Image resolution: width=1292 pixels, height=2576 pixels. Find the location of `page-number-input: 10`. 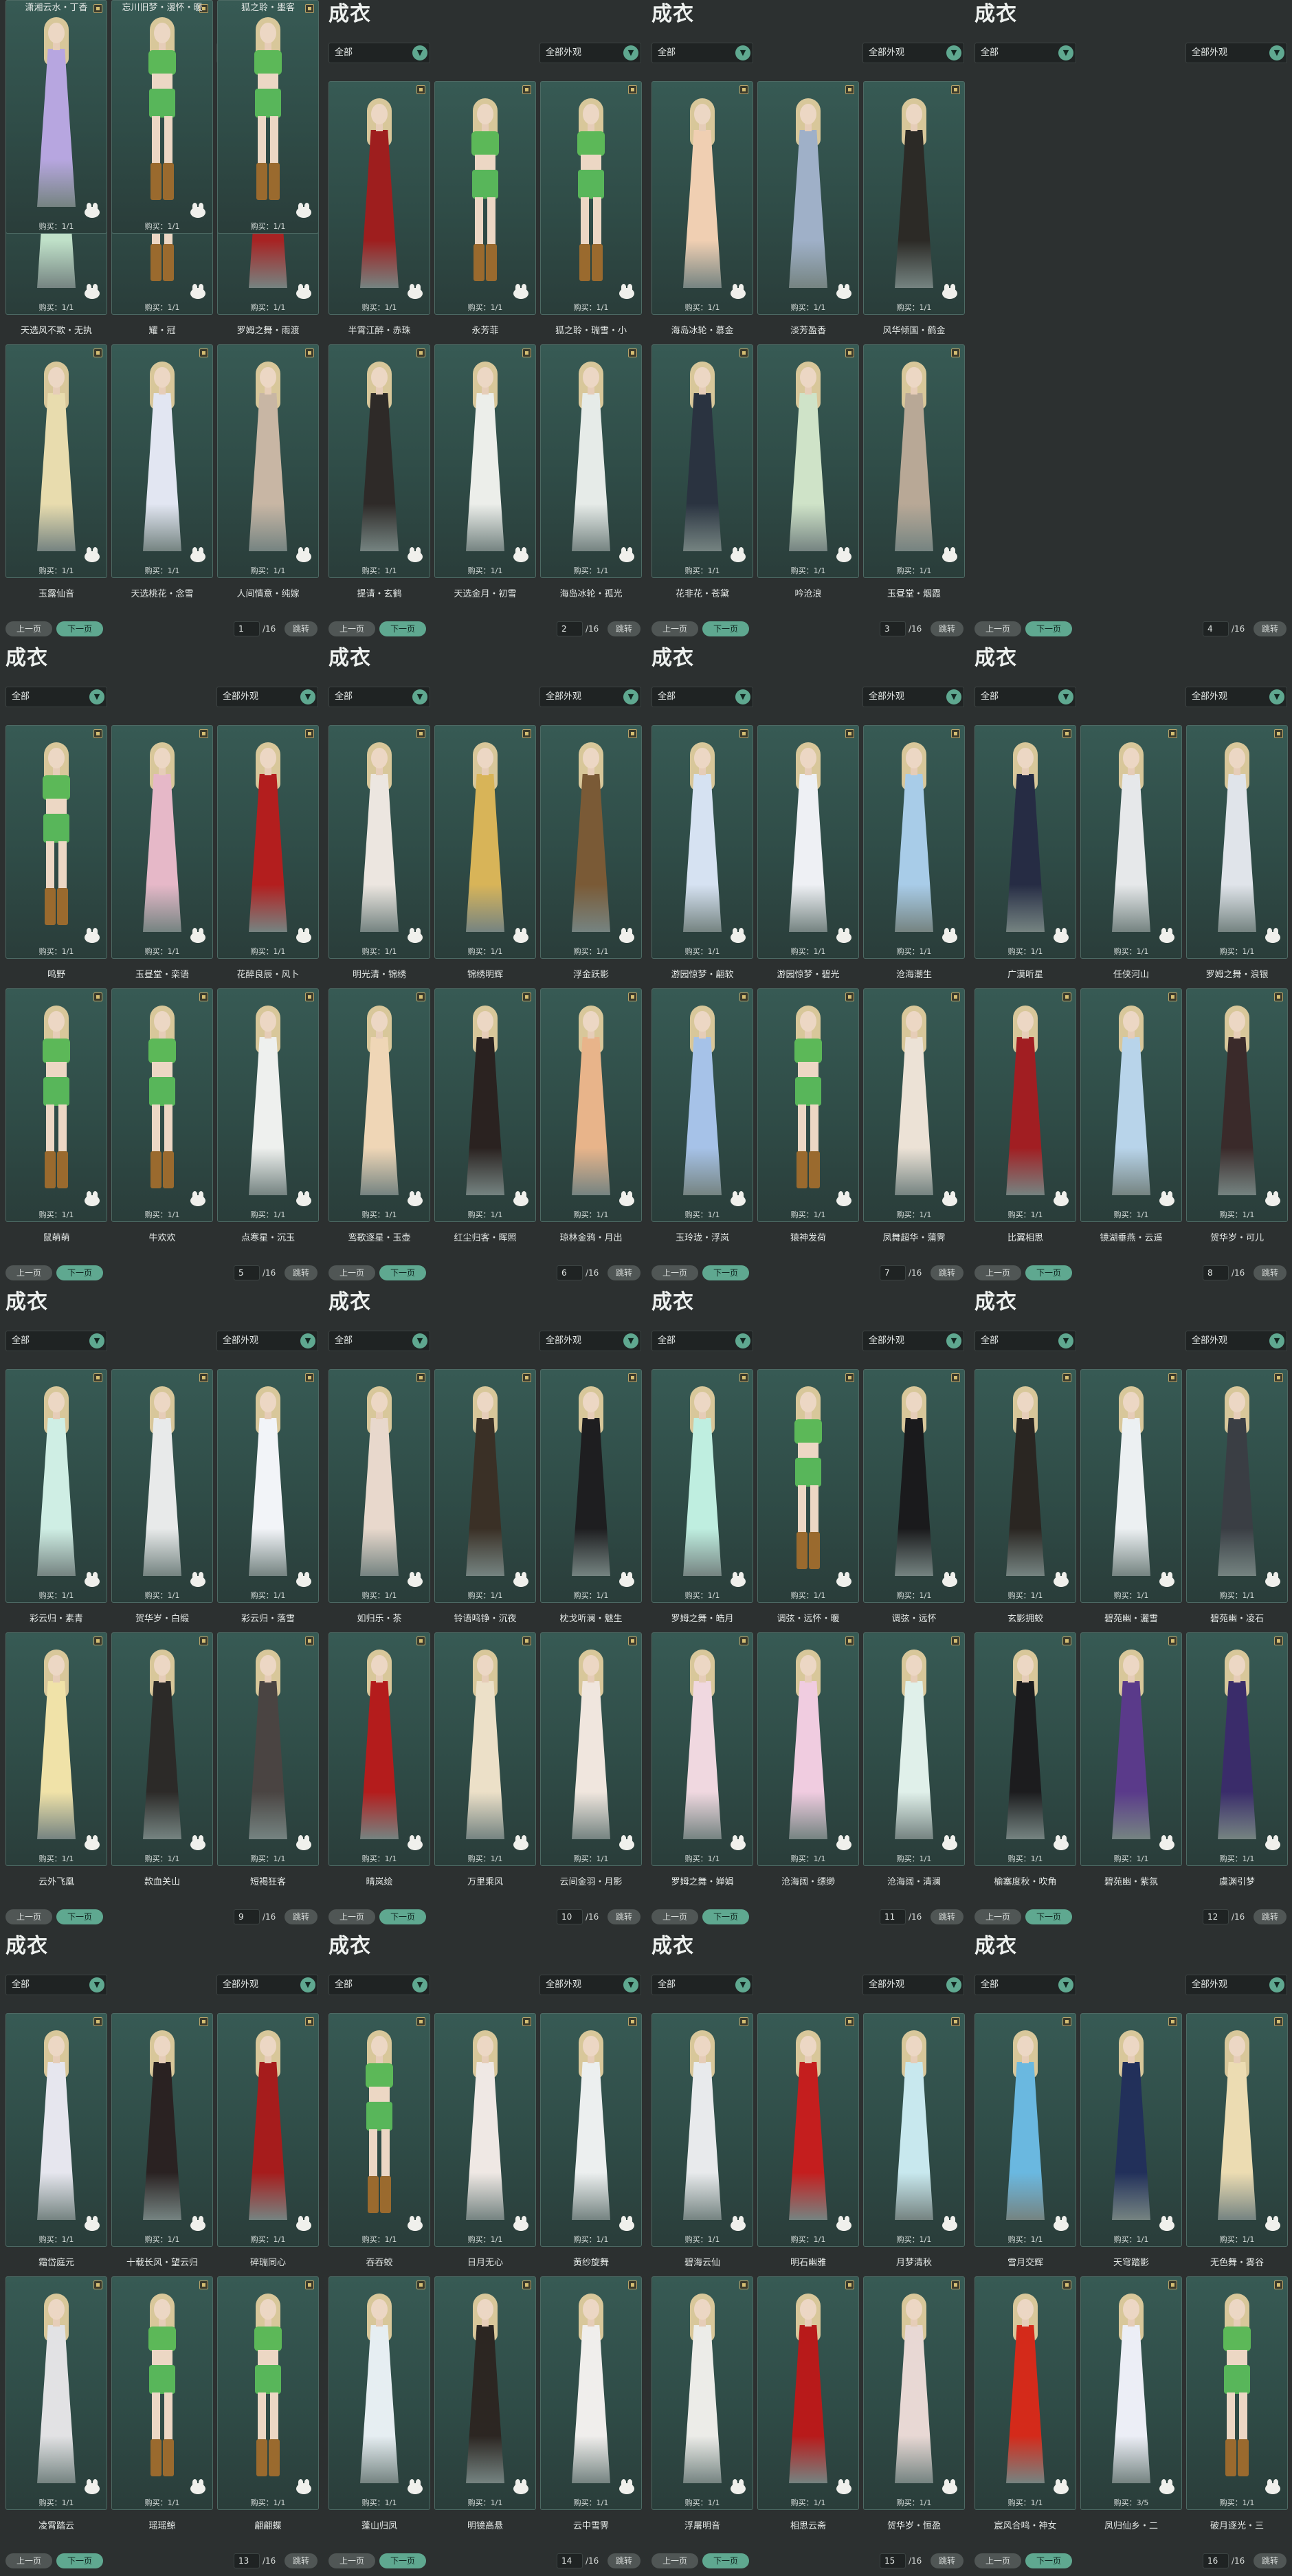

page-number-input: 10 is located at coordinates (570, 1916).